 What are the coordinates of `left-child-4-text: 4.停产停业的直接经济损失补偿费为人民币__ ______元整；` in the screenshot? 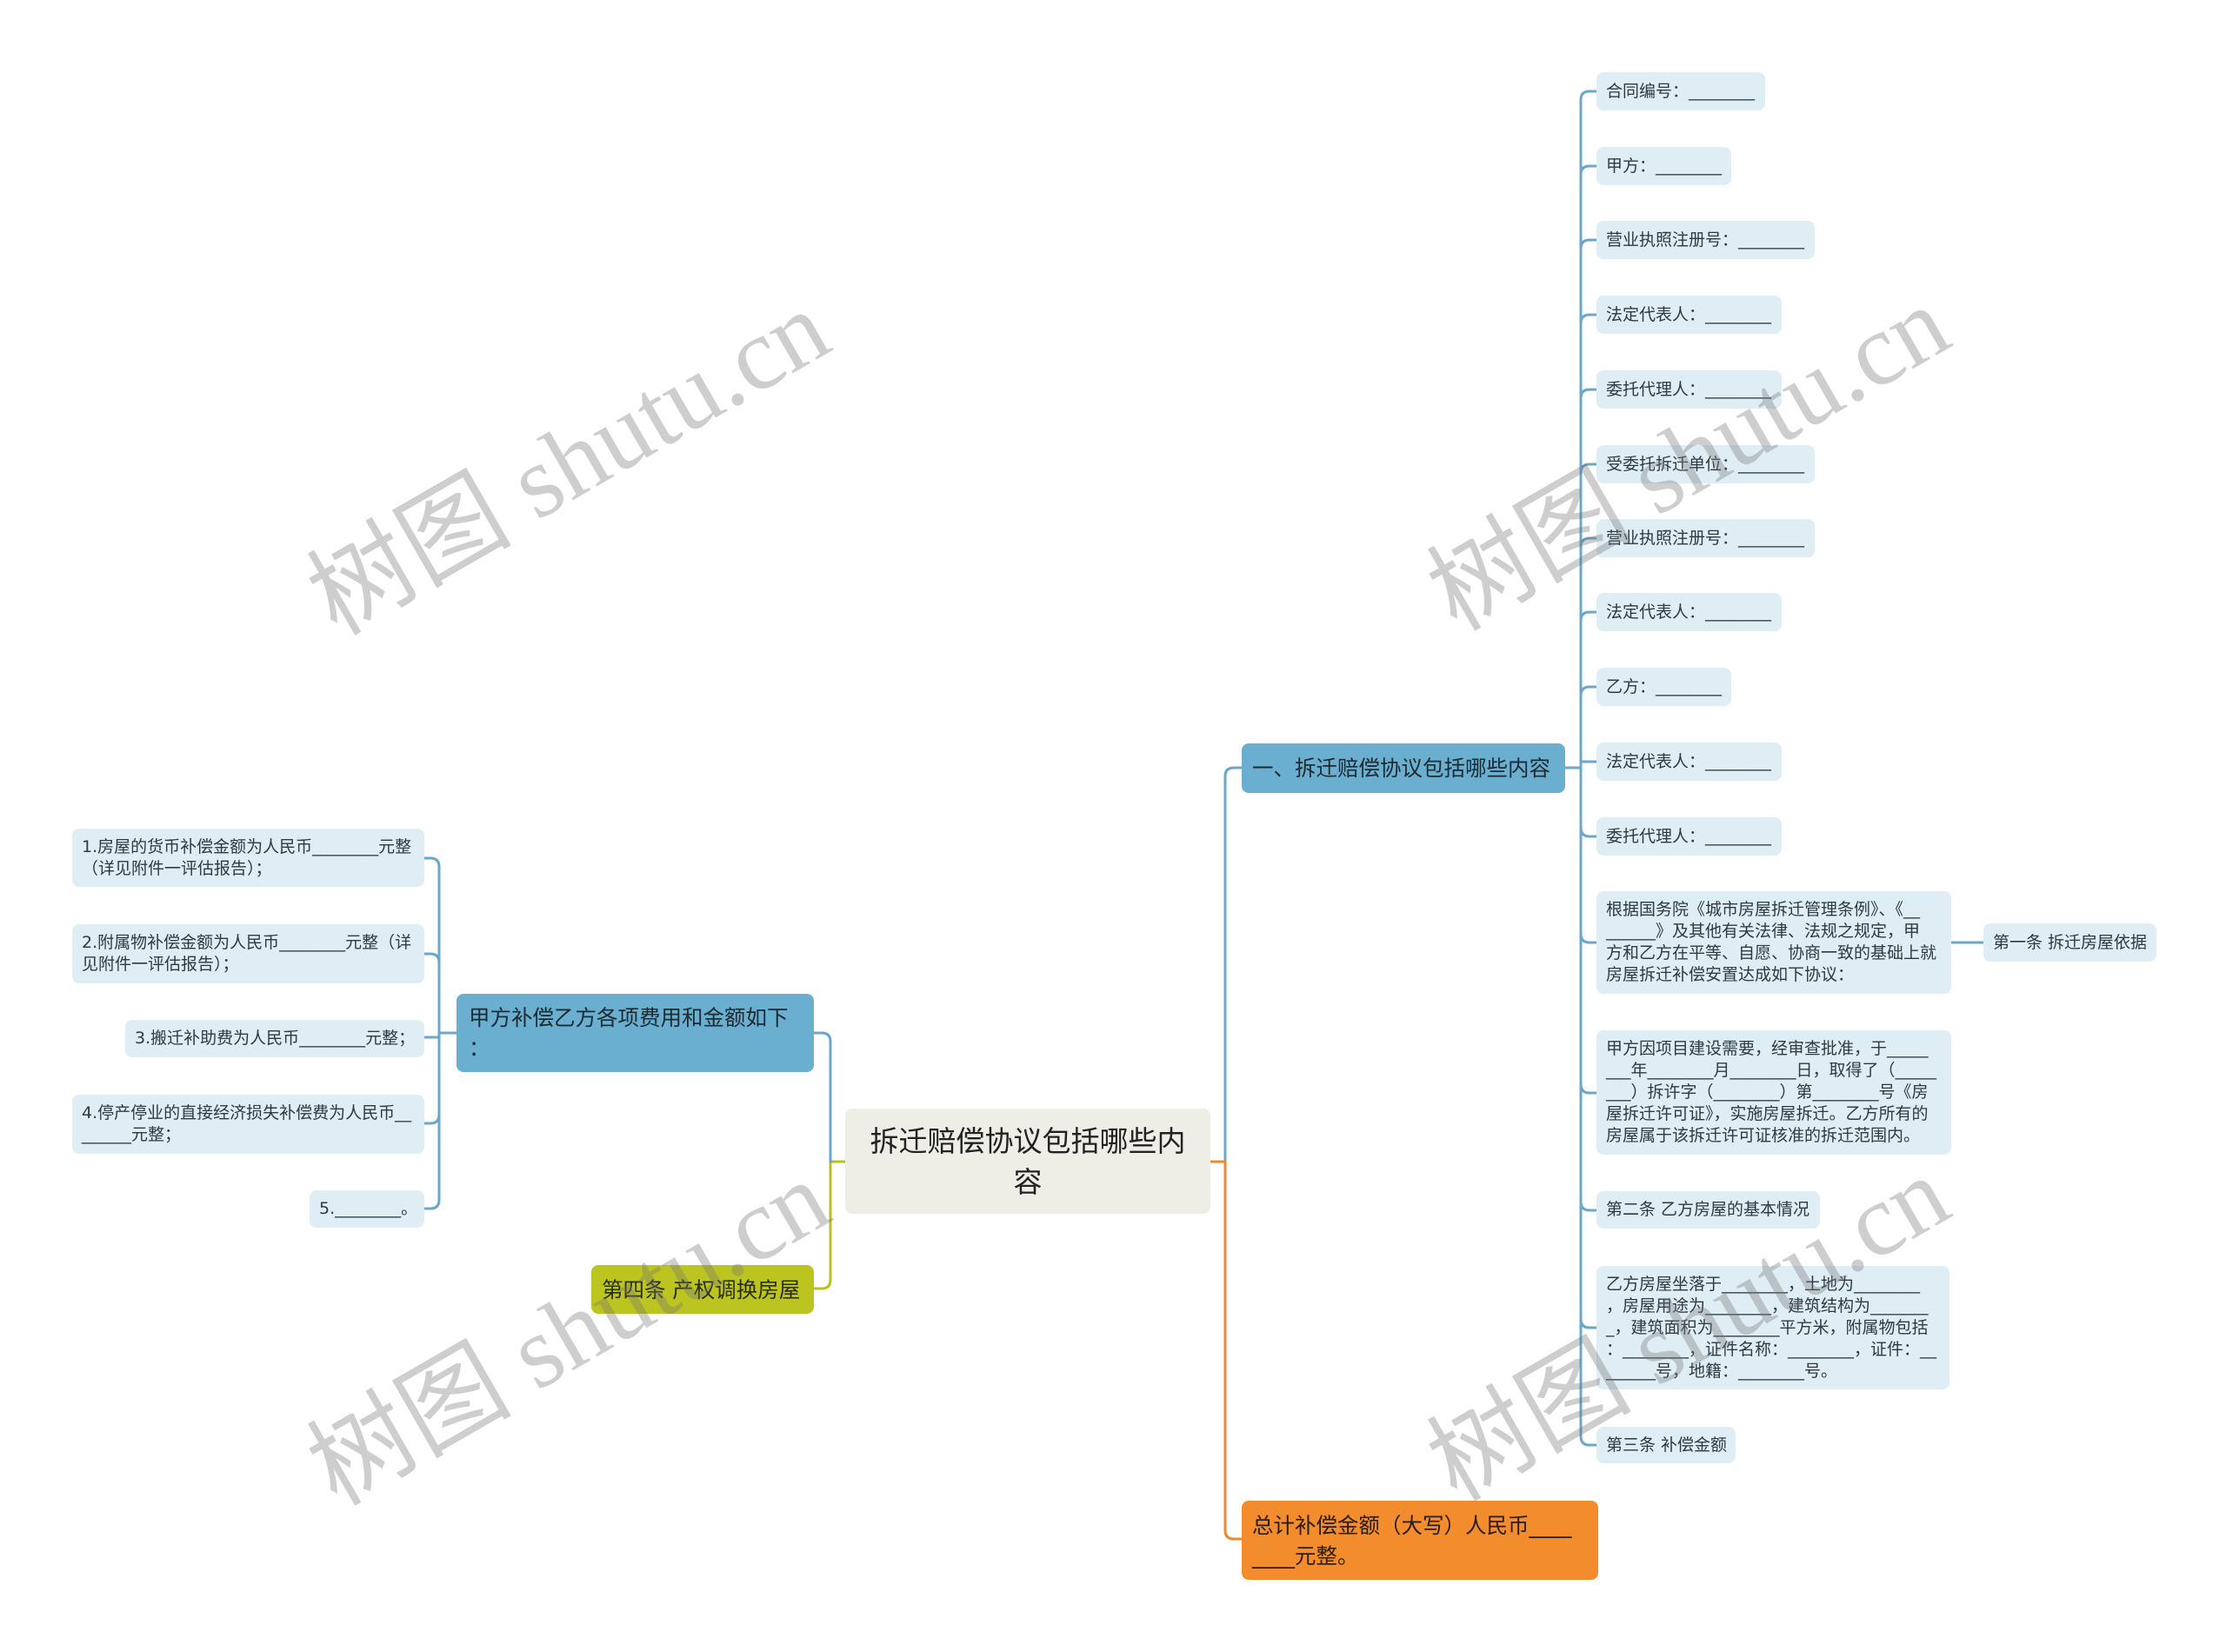 It's located at (247, 1123).